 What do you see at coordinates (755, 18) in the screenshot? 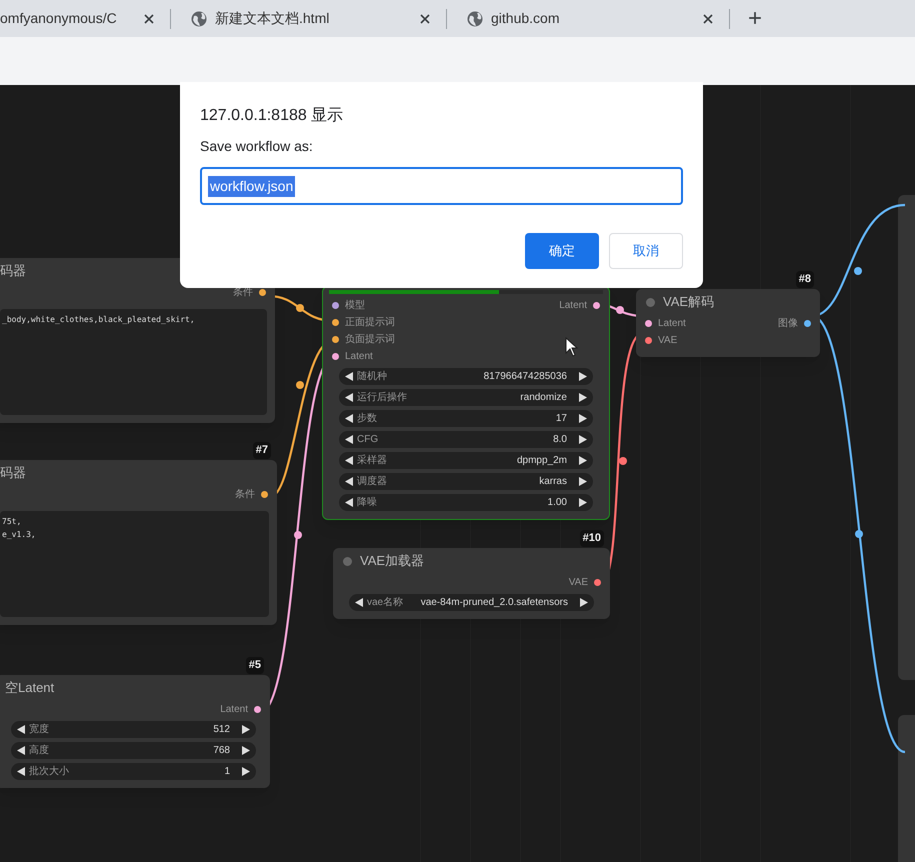
I see `new-tab-button: +` at bounding box center [755, 18].